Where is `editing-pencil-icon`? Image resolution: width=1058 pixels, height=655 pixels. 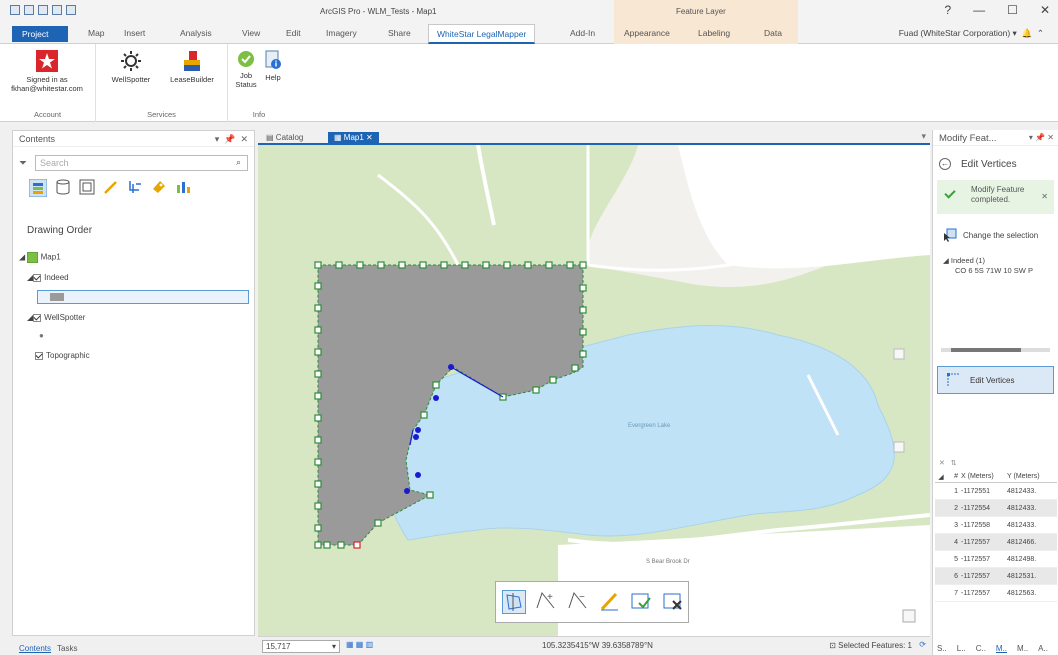 editing-pencil-icon is located at coordinates (111, 187).